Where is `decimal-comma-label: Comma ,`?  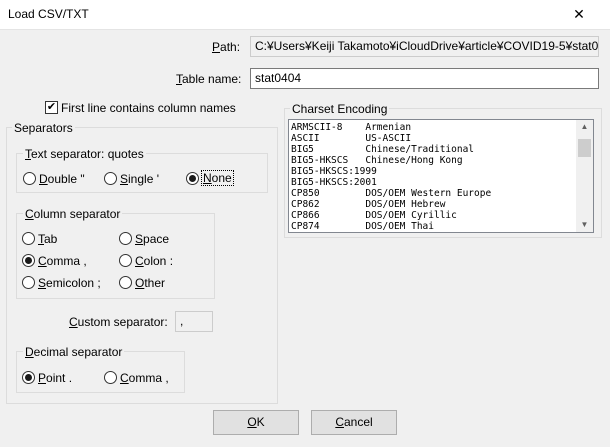
decimal-comma-label: Comma , is located at coordinates (144, 378).